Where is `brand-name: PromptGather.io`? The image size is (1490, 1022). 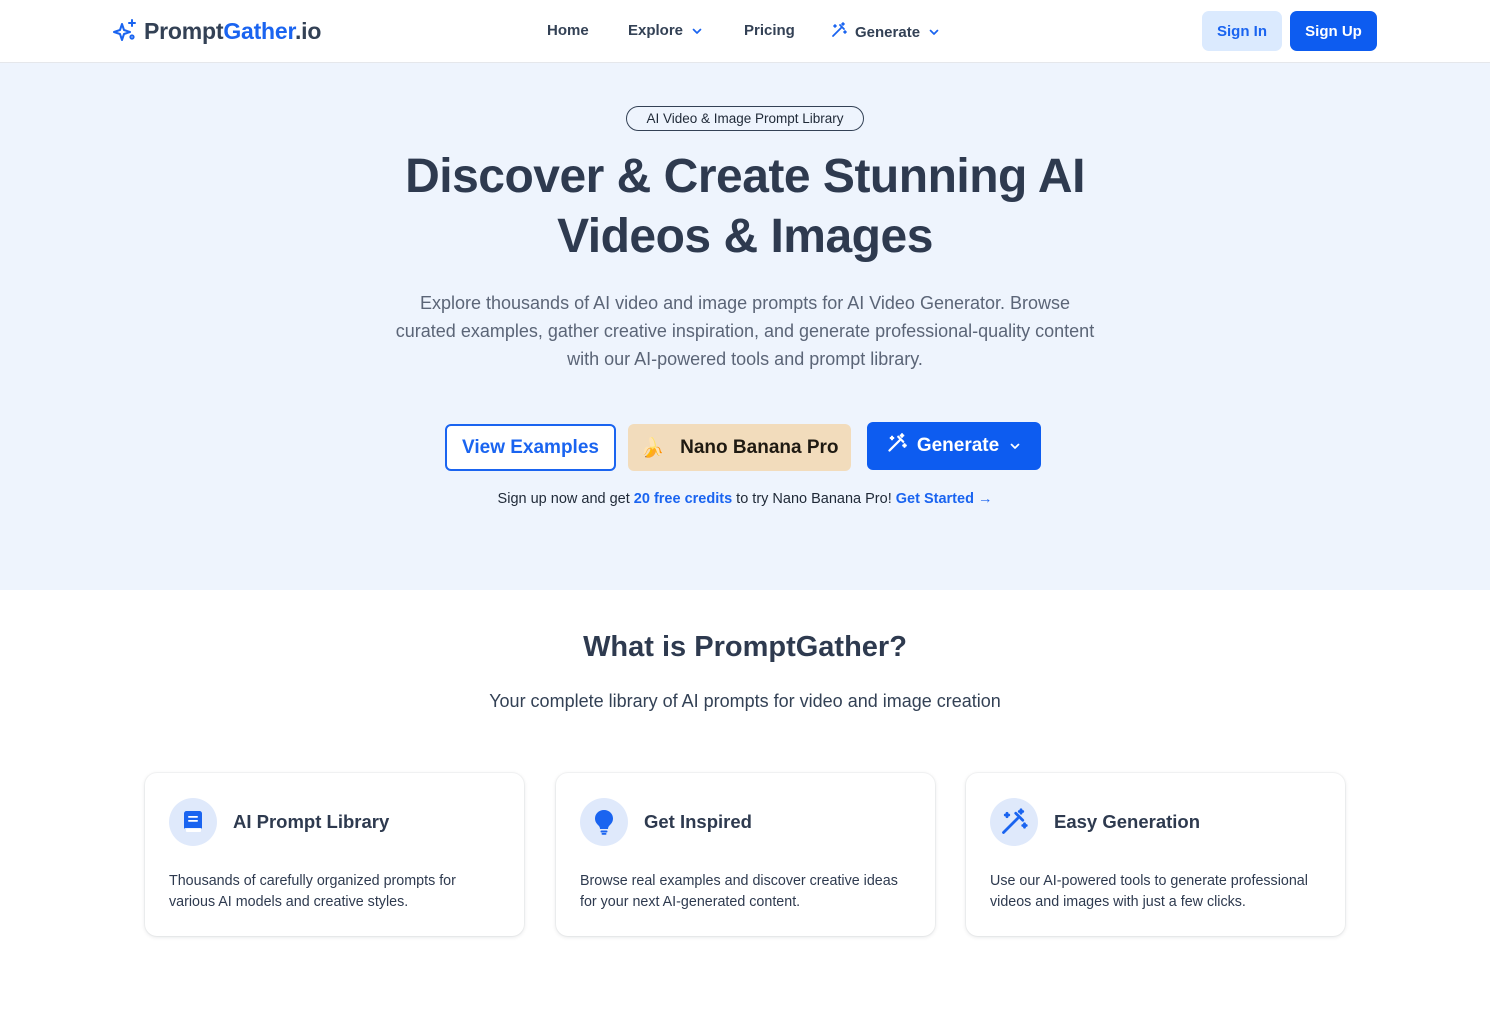
brand-name: PromptGather.io is located at coordinates (232, 31).